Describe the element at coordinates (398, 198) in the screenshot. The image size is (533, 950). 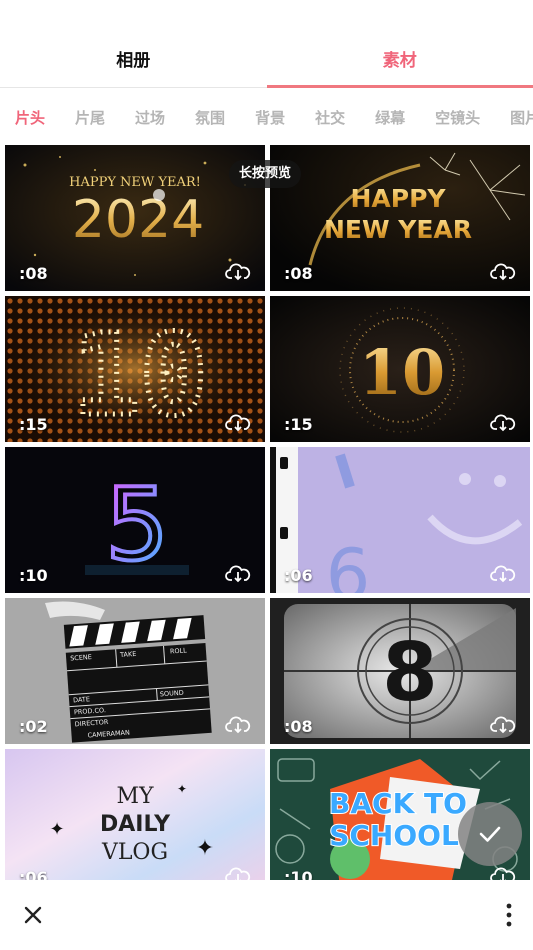
I see `tile-title: HAPPY` at that location.